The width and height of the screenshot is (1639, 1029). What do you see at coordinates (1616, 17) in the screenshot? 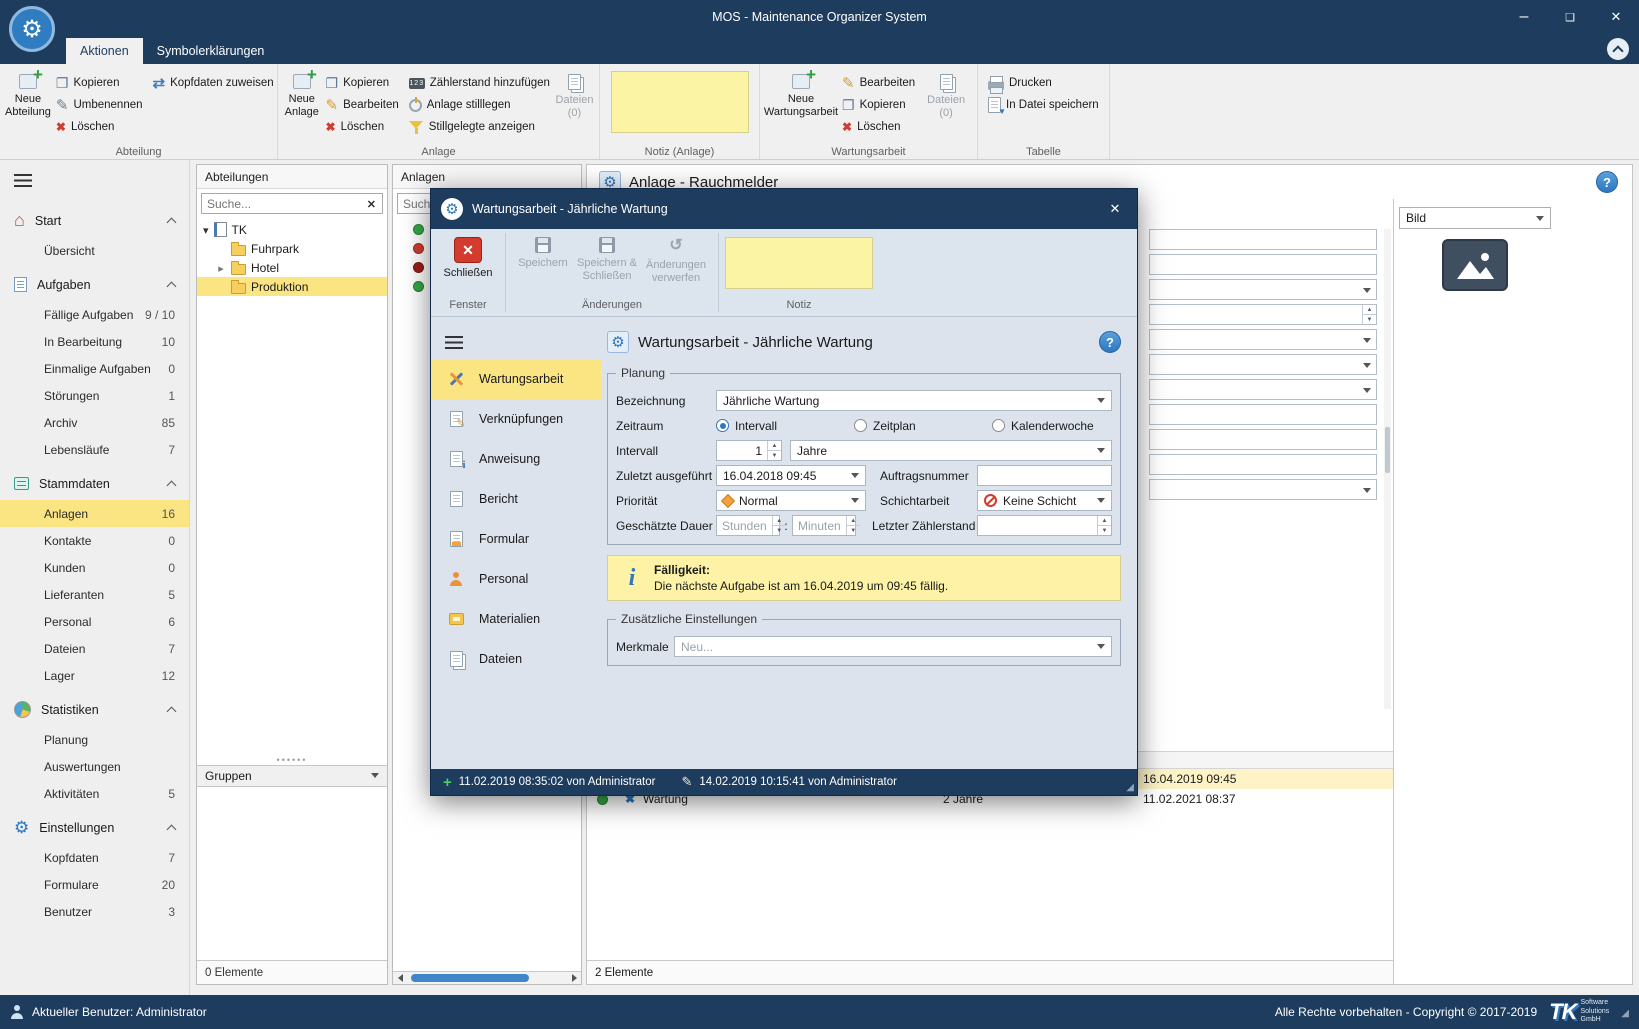
I see `close-button` at bounding box center [1616, 17].